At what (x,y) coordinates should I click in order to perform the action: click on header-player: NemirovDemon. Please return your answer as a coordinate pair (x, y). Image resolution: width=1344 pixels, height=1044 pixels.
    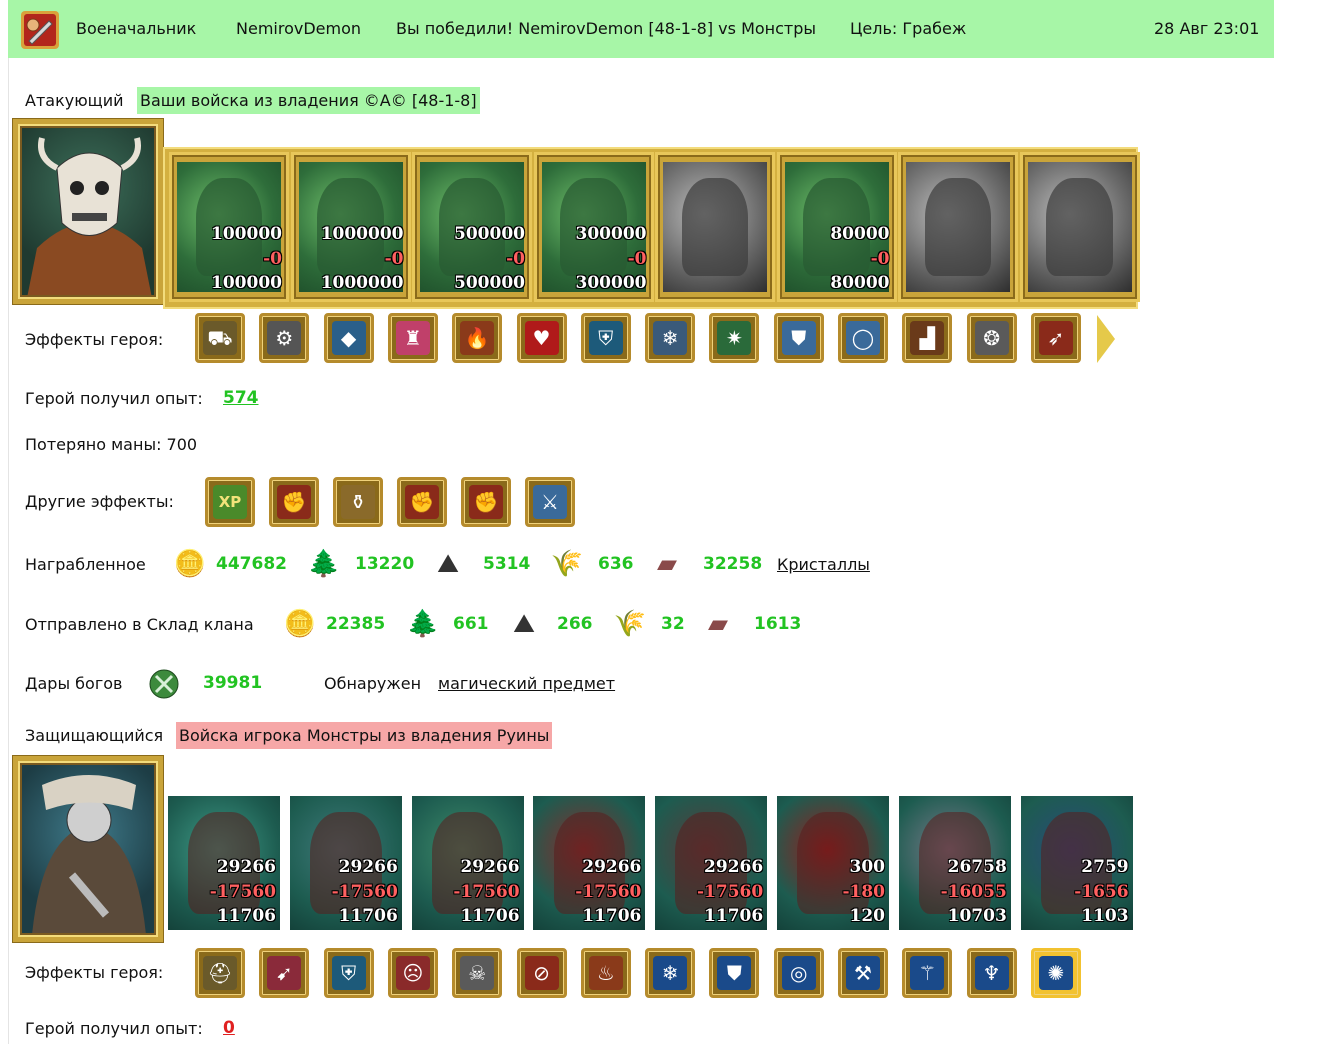
    Looking at the image, I should click on (298, 28).